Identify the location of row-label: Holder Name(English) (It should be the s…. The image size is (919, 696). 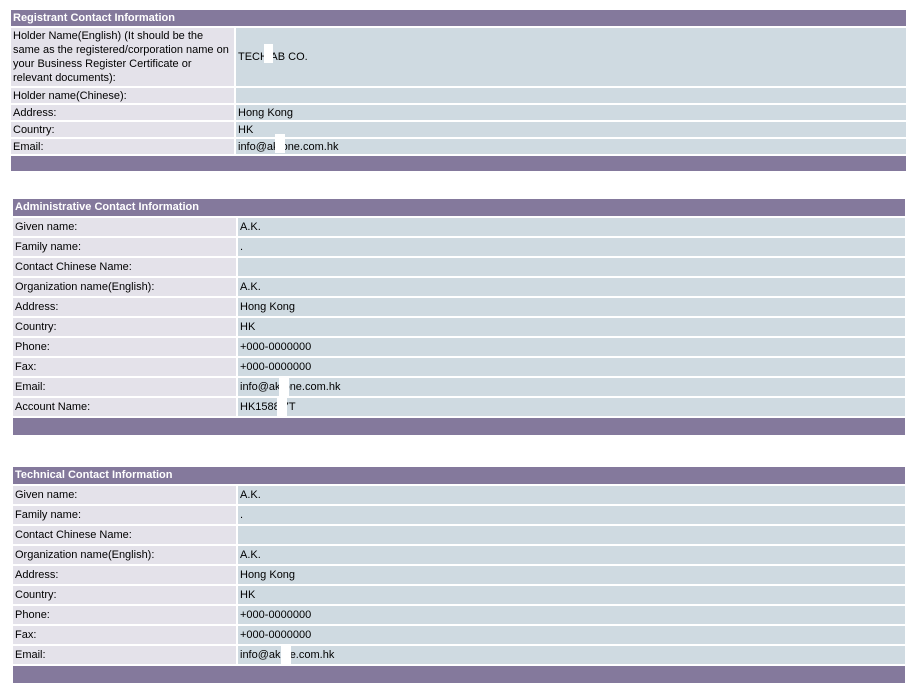
(122, 57).